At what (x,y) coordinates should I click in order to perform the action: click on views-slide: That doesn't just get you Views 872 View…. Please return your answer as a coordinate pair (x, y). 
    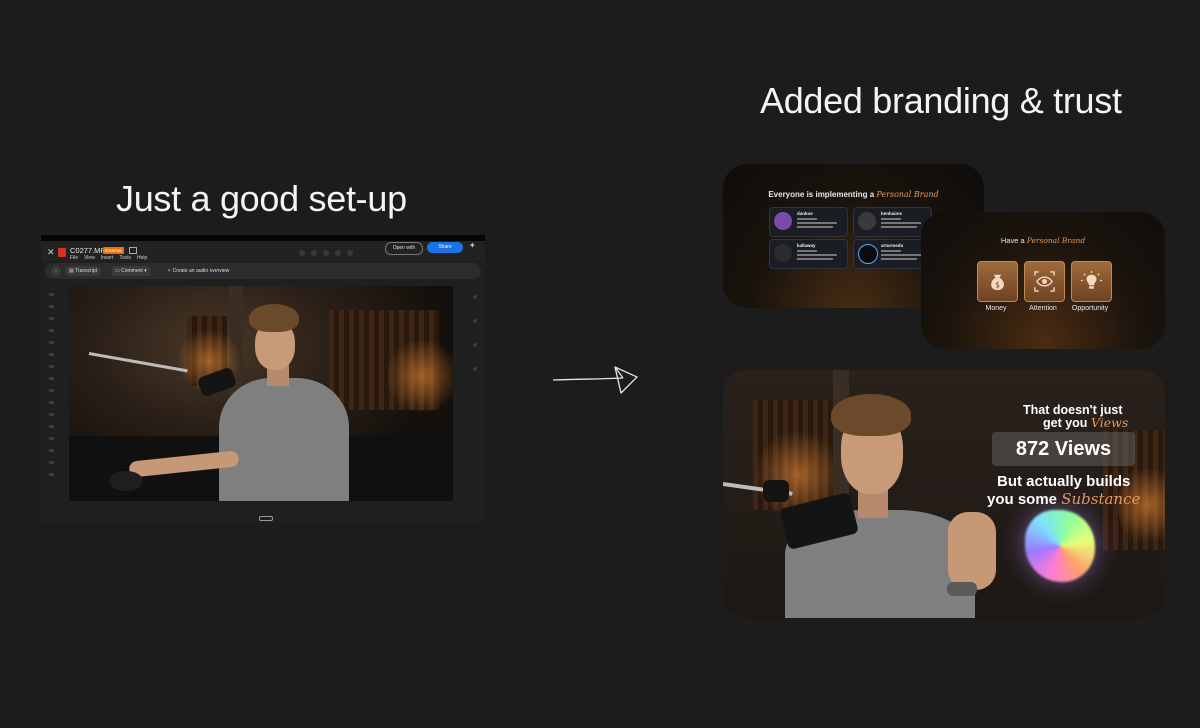
    Looking at the image, I should click on (944, 494).